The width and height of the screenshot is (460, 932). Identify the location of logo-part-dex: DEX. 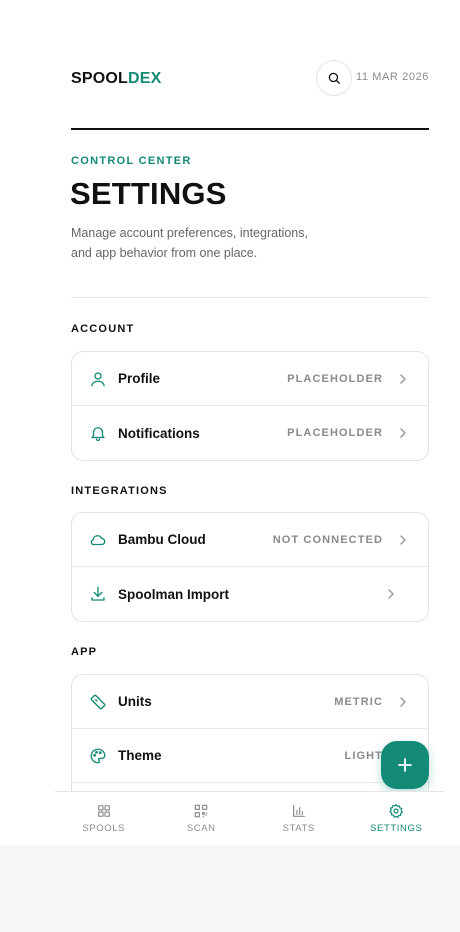
(145, 78).